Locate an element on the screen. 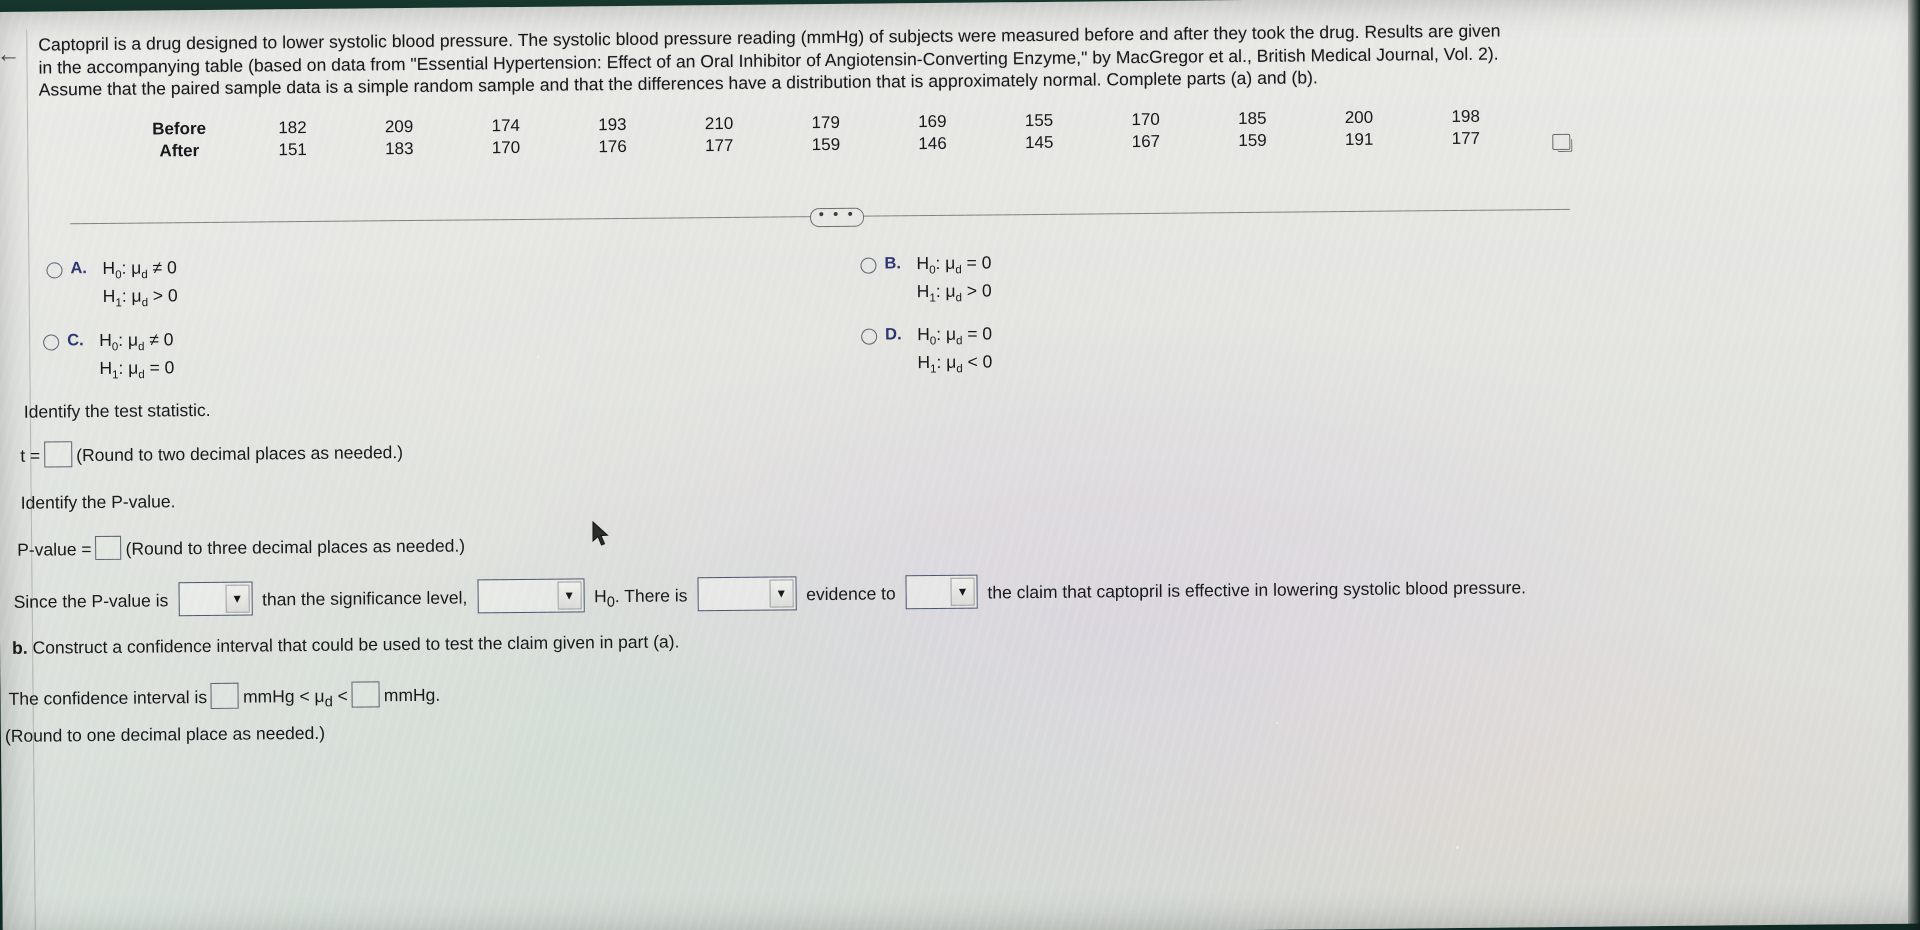  choice-a-h1: H1: μd > 0 is located at coordinates (140, 297).